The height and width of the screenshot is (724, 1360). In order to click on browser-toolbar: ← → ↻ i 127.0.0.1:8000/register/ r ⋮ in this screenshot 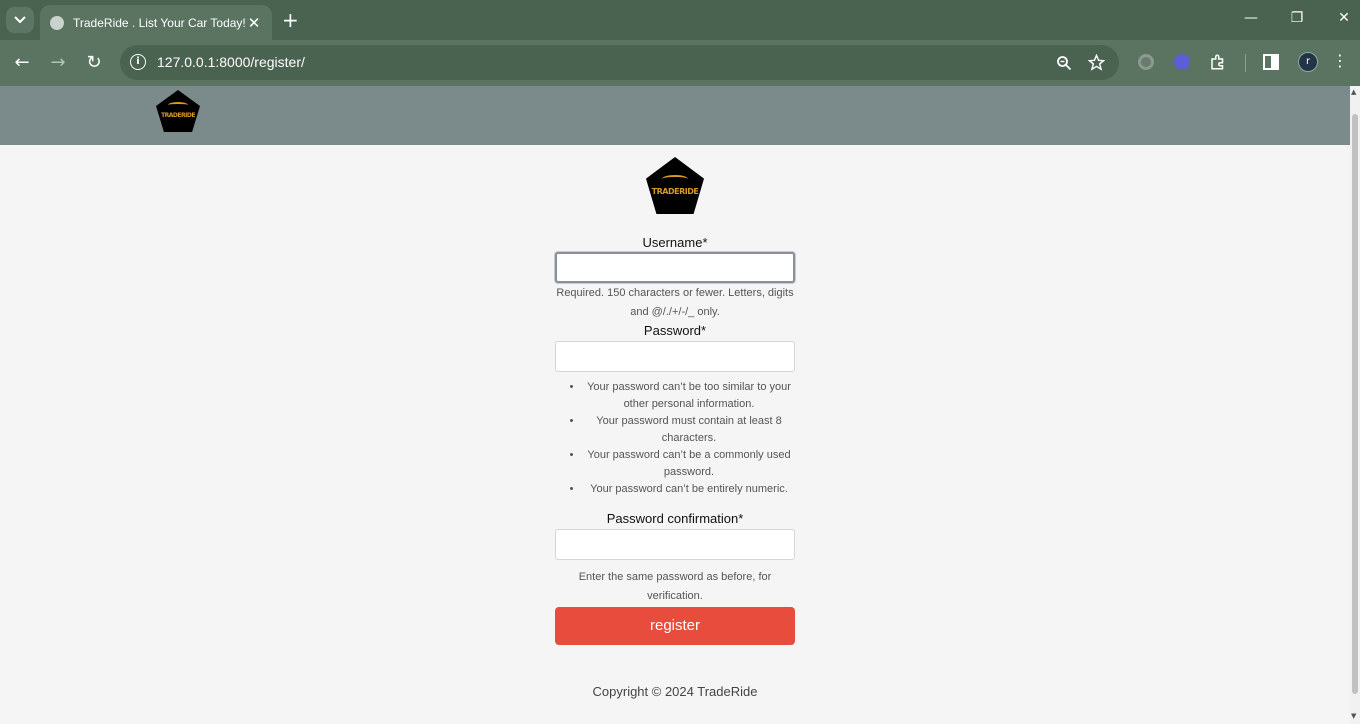, I will do `click(680, 63)`.